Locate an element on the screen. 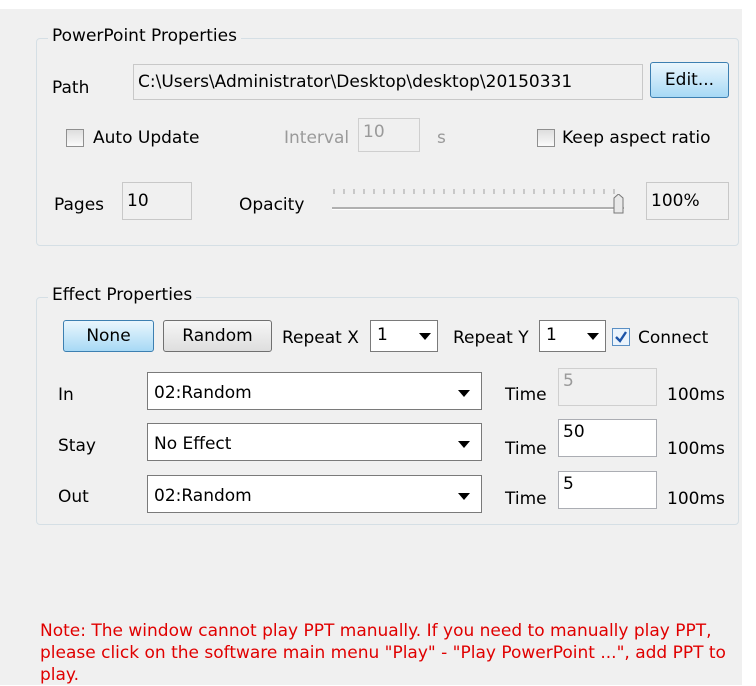 The height and width of the screenshot is (686, 756). in-label: In is located at coordinates (66, 395).